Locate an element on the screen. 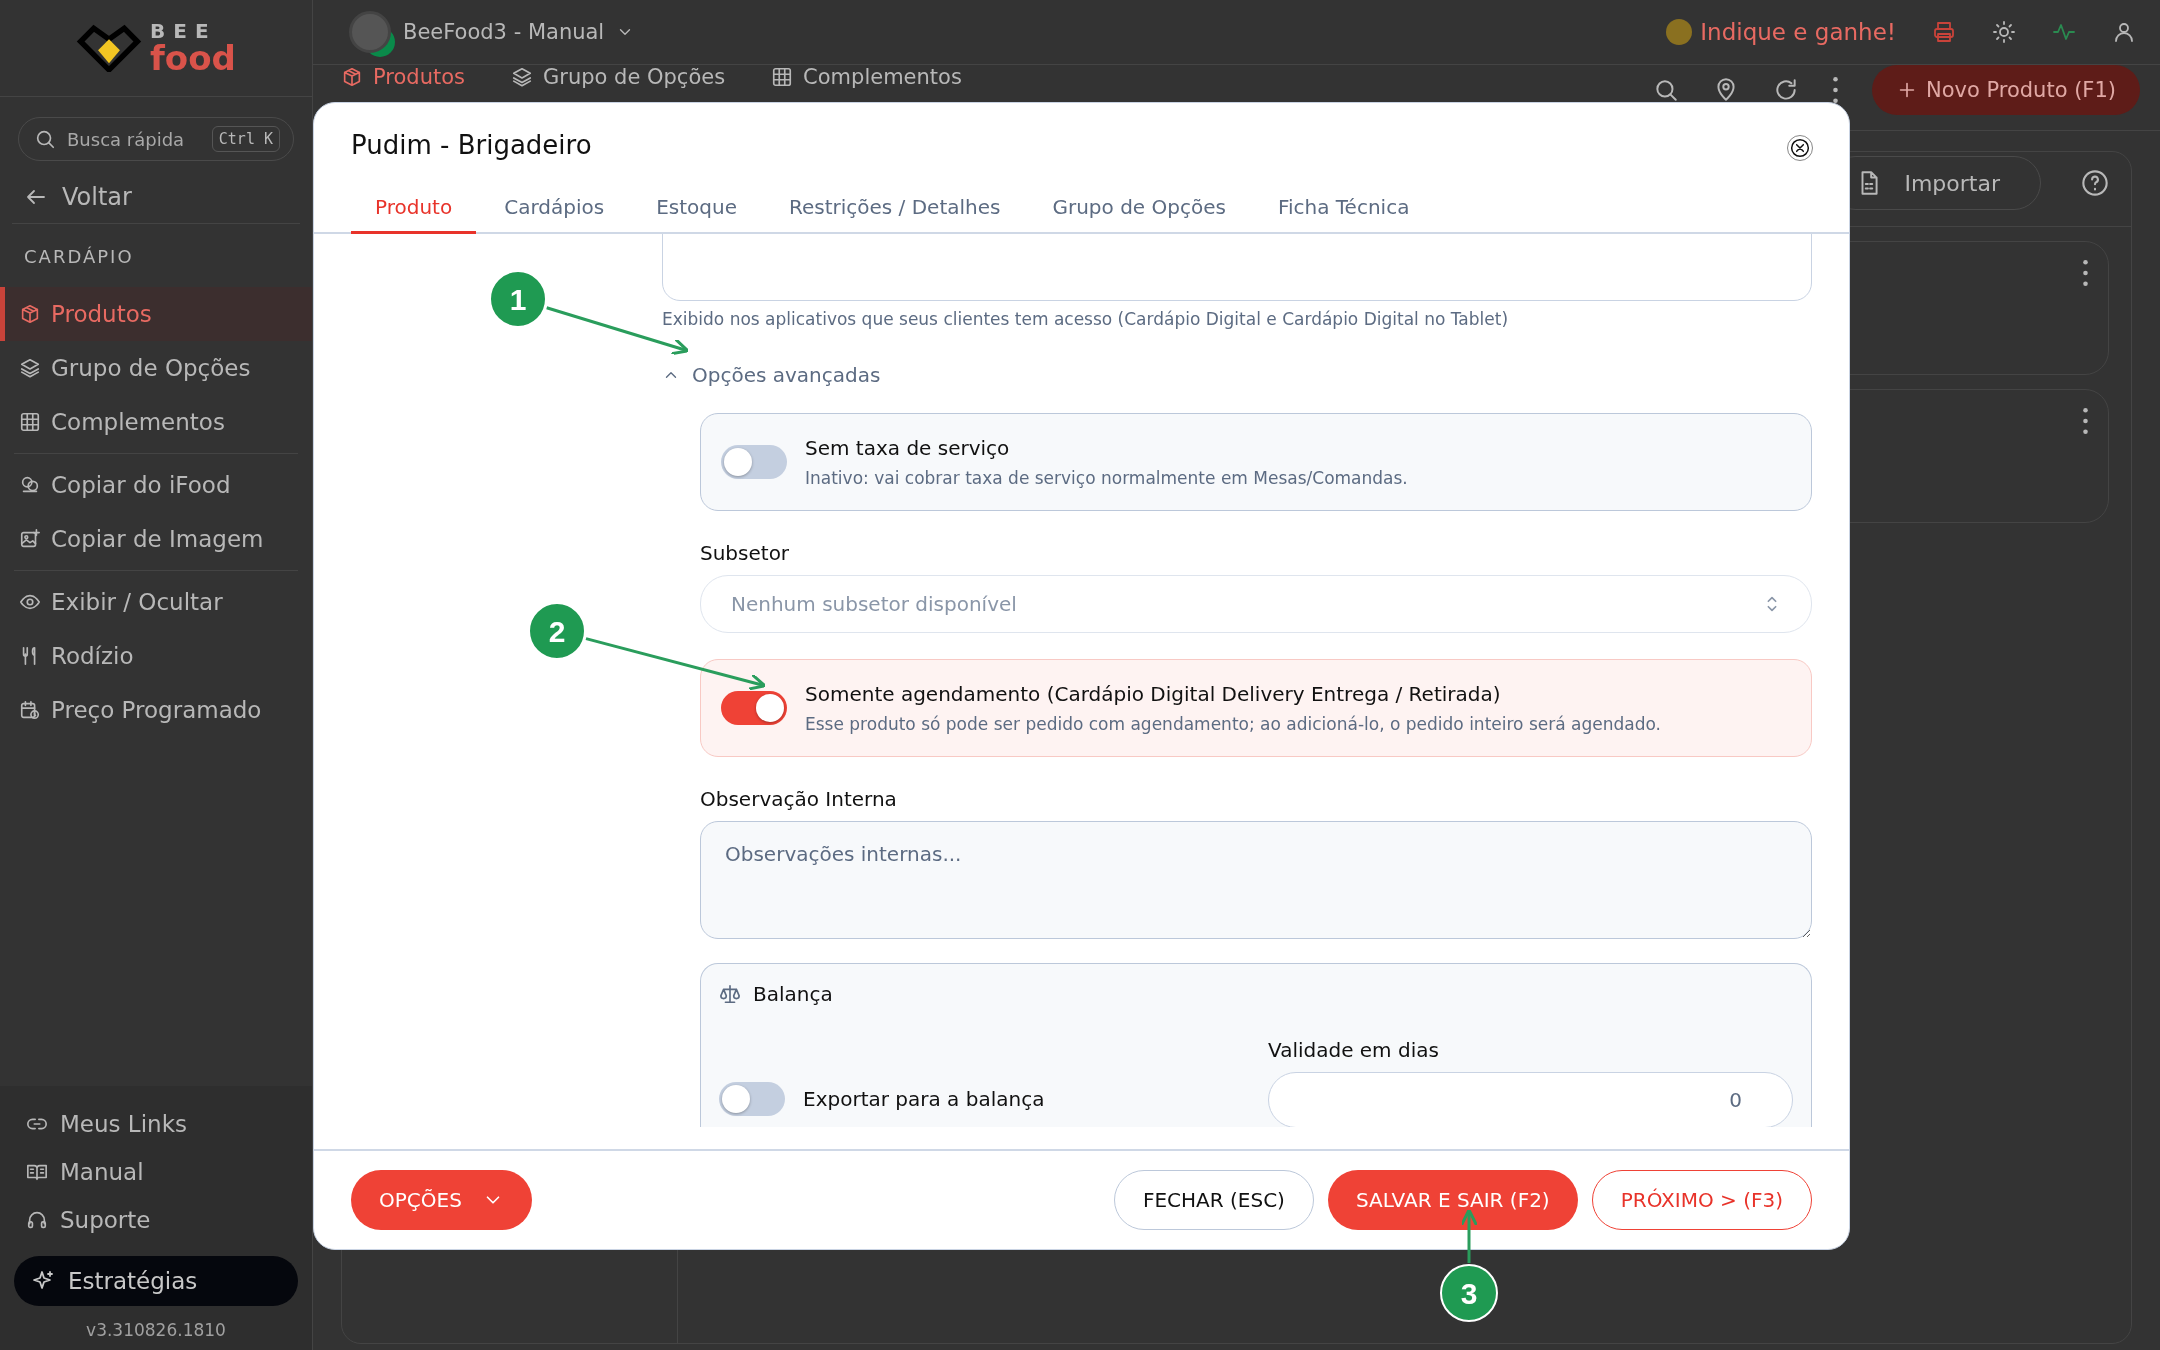  close-button is located at coordinates (1800, 148).